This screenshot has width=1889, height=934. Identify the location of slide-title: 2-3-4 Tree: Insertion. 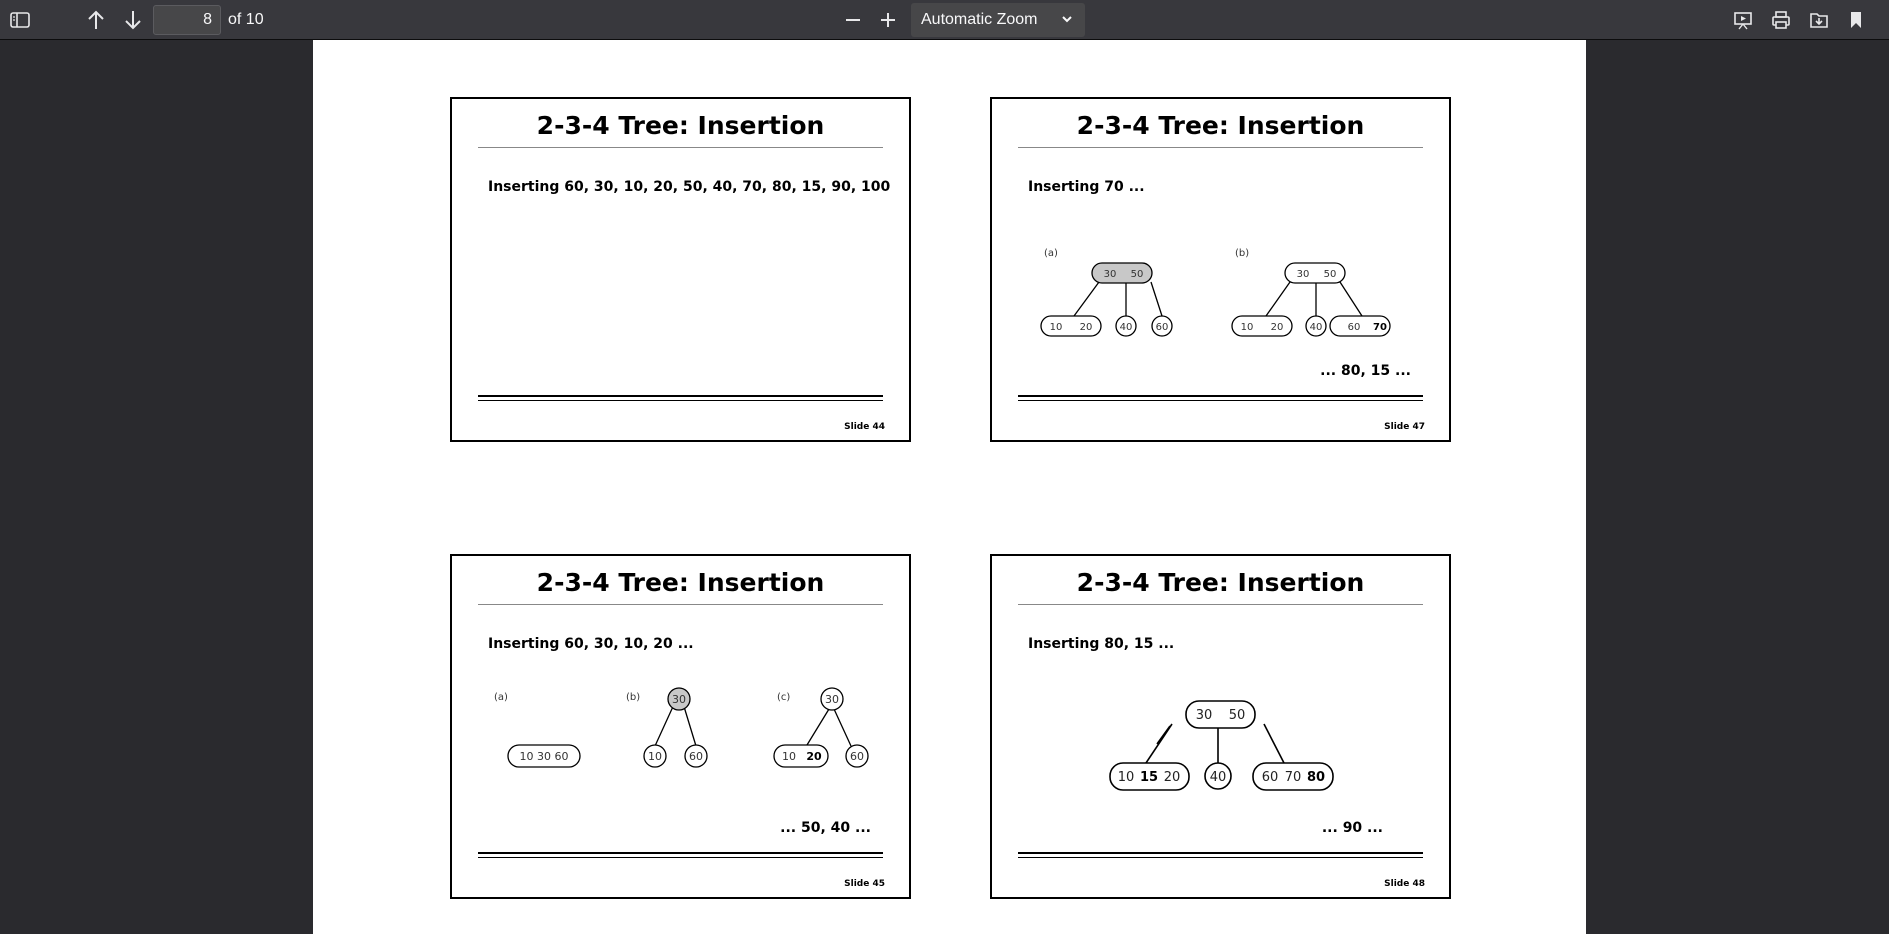
(680, 125).